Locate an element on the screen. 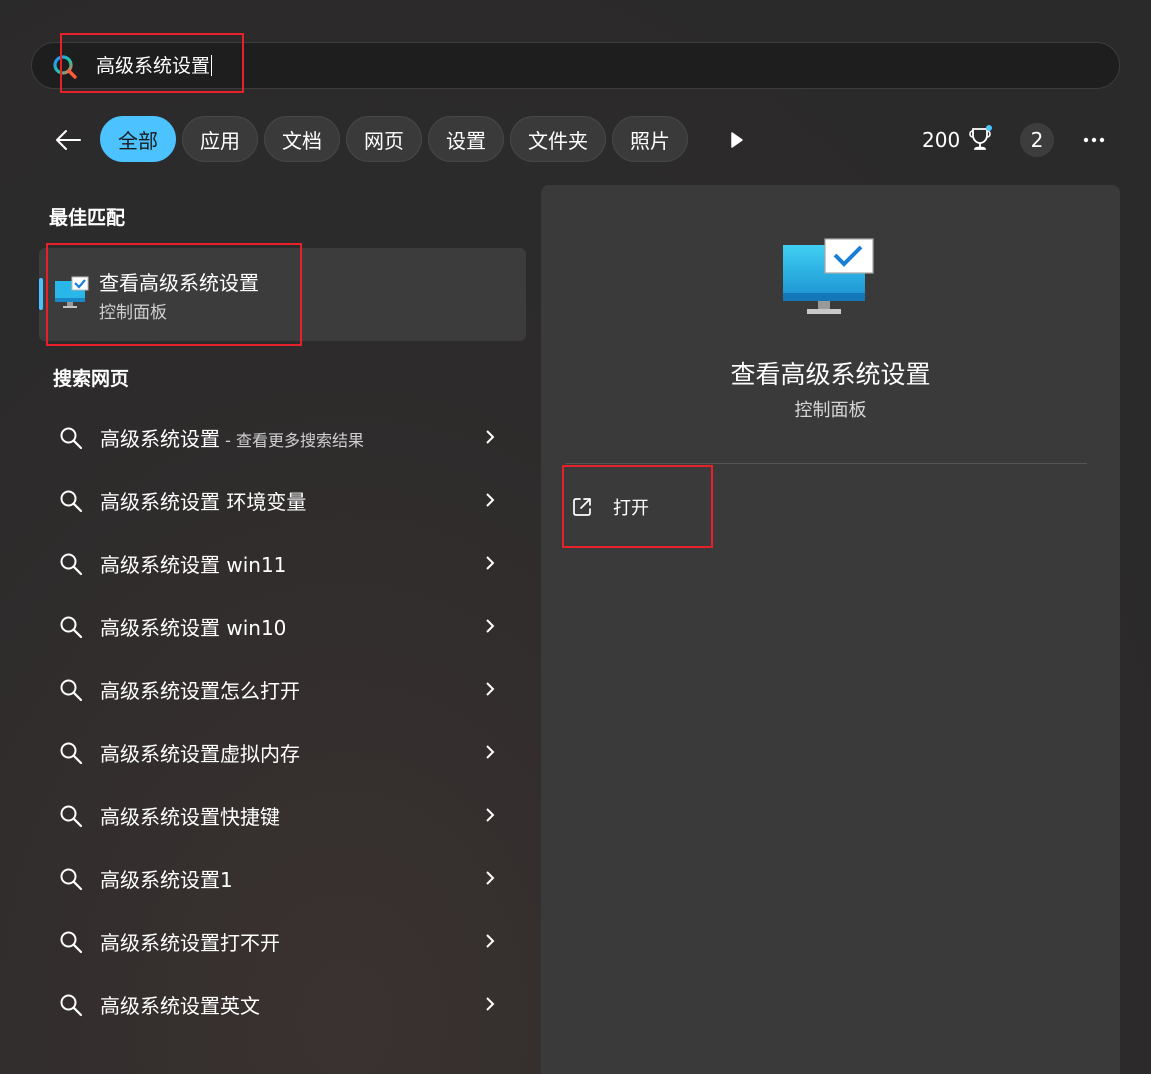 This screenshot has width=1151, height=1074. web-result-item: 高级系统设置怎么打开 is located at coordinates (282, 689).